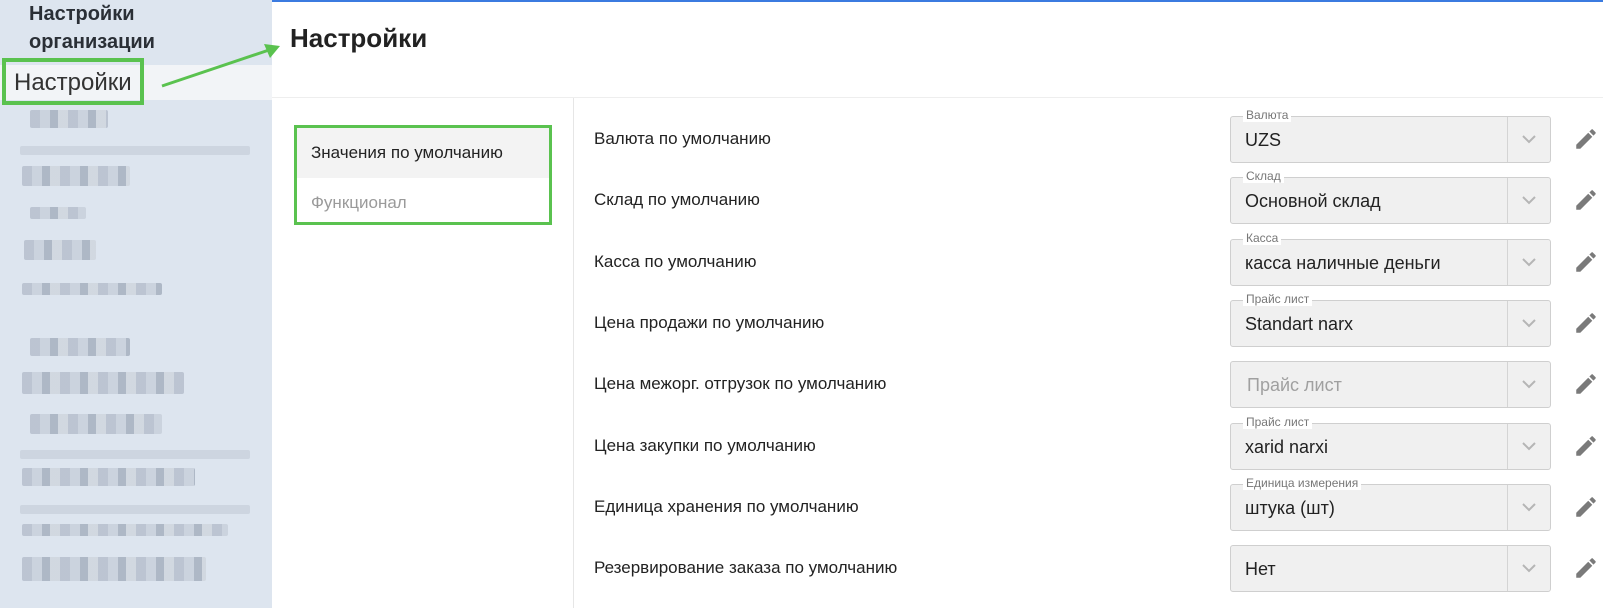 The image size is (1603, 608). Describe the element at coordinates (1390, 384) in the screenshot. I see `setting-select: Прайс лист` at that location.